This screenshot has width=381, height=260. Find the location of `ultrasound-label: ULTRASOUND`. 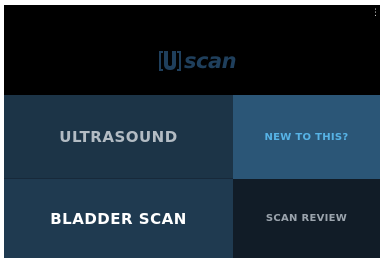

ultrasound-label: ULTRASOUND is located at coordinates (118, 137).